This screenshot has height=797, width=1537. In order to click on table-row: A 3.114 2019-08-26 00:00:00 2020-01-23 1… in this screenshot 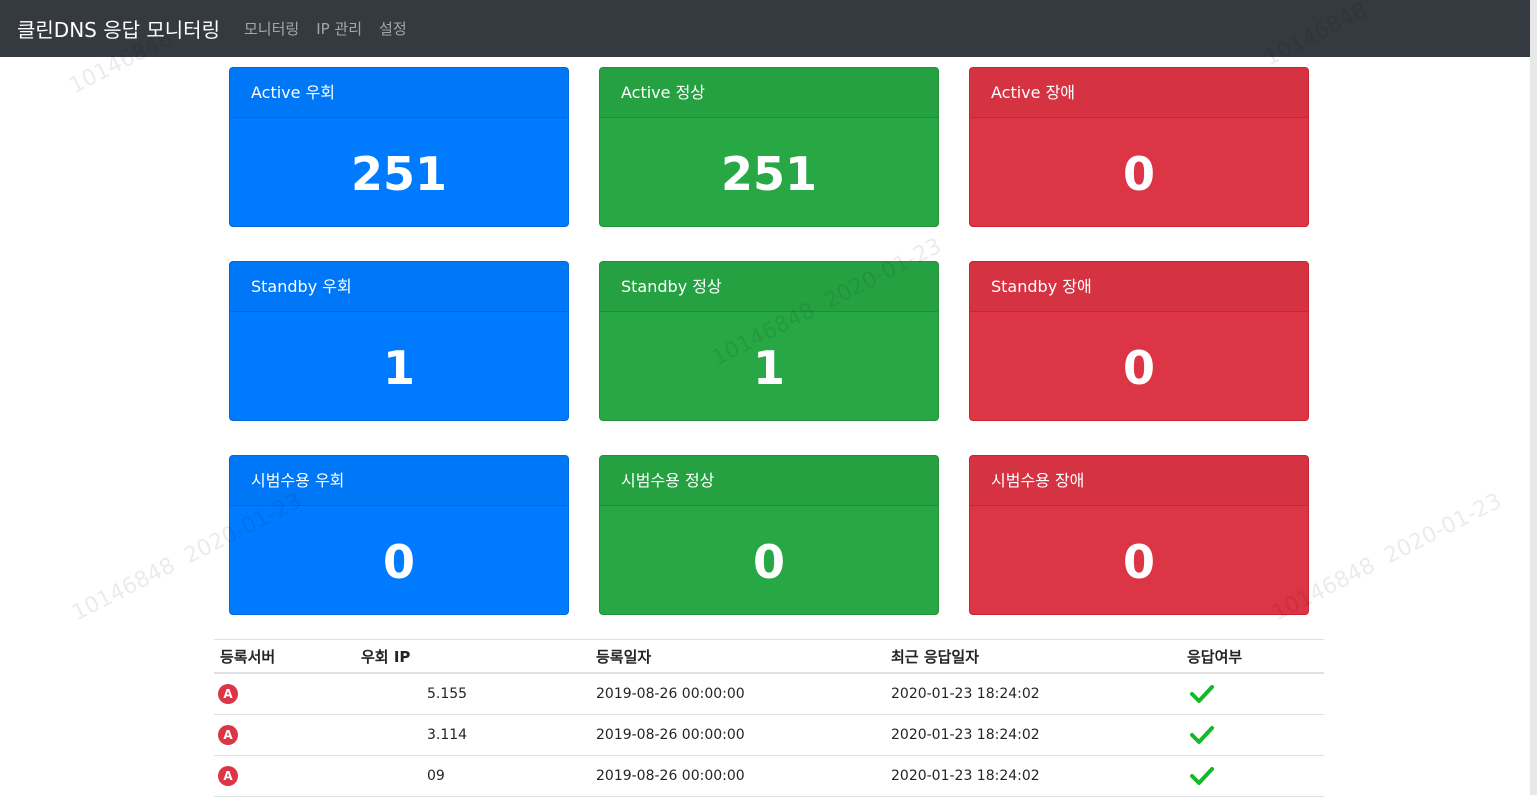, I will do `click(769, 735)`.